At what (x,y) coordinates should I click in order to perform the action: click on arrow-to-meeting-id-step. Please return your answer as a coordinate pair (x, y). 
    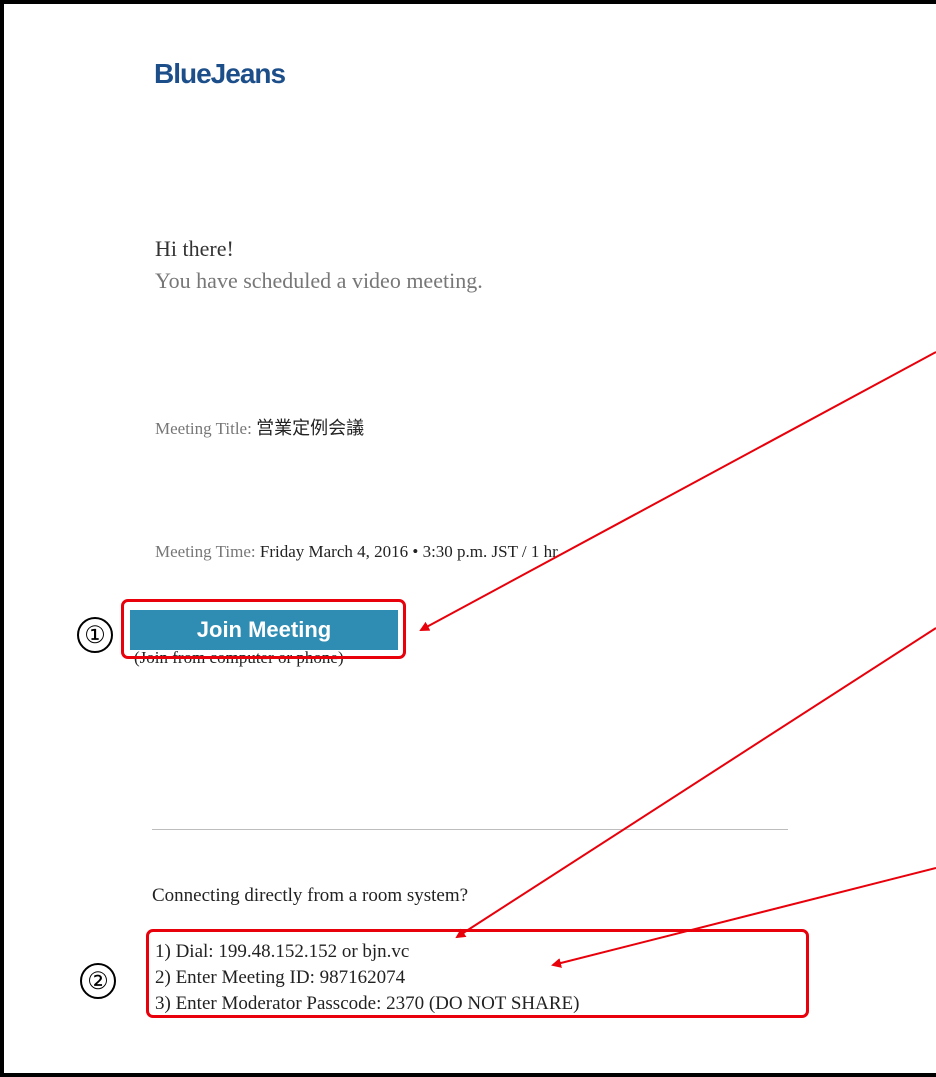
    Looking at the image, I should click on (743, 917).